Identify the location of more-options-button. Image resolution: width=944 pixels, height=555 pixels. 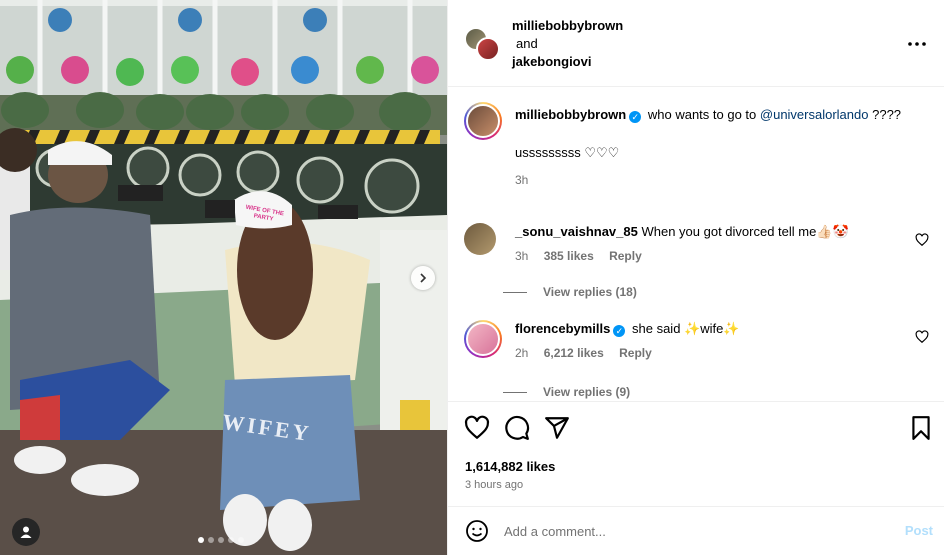
(917, 44).